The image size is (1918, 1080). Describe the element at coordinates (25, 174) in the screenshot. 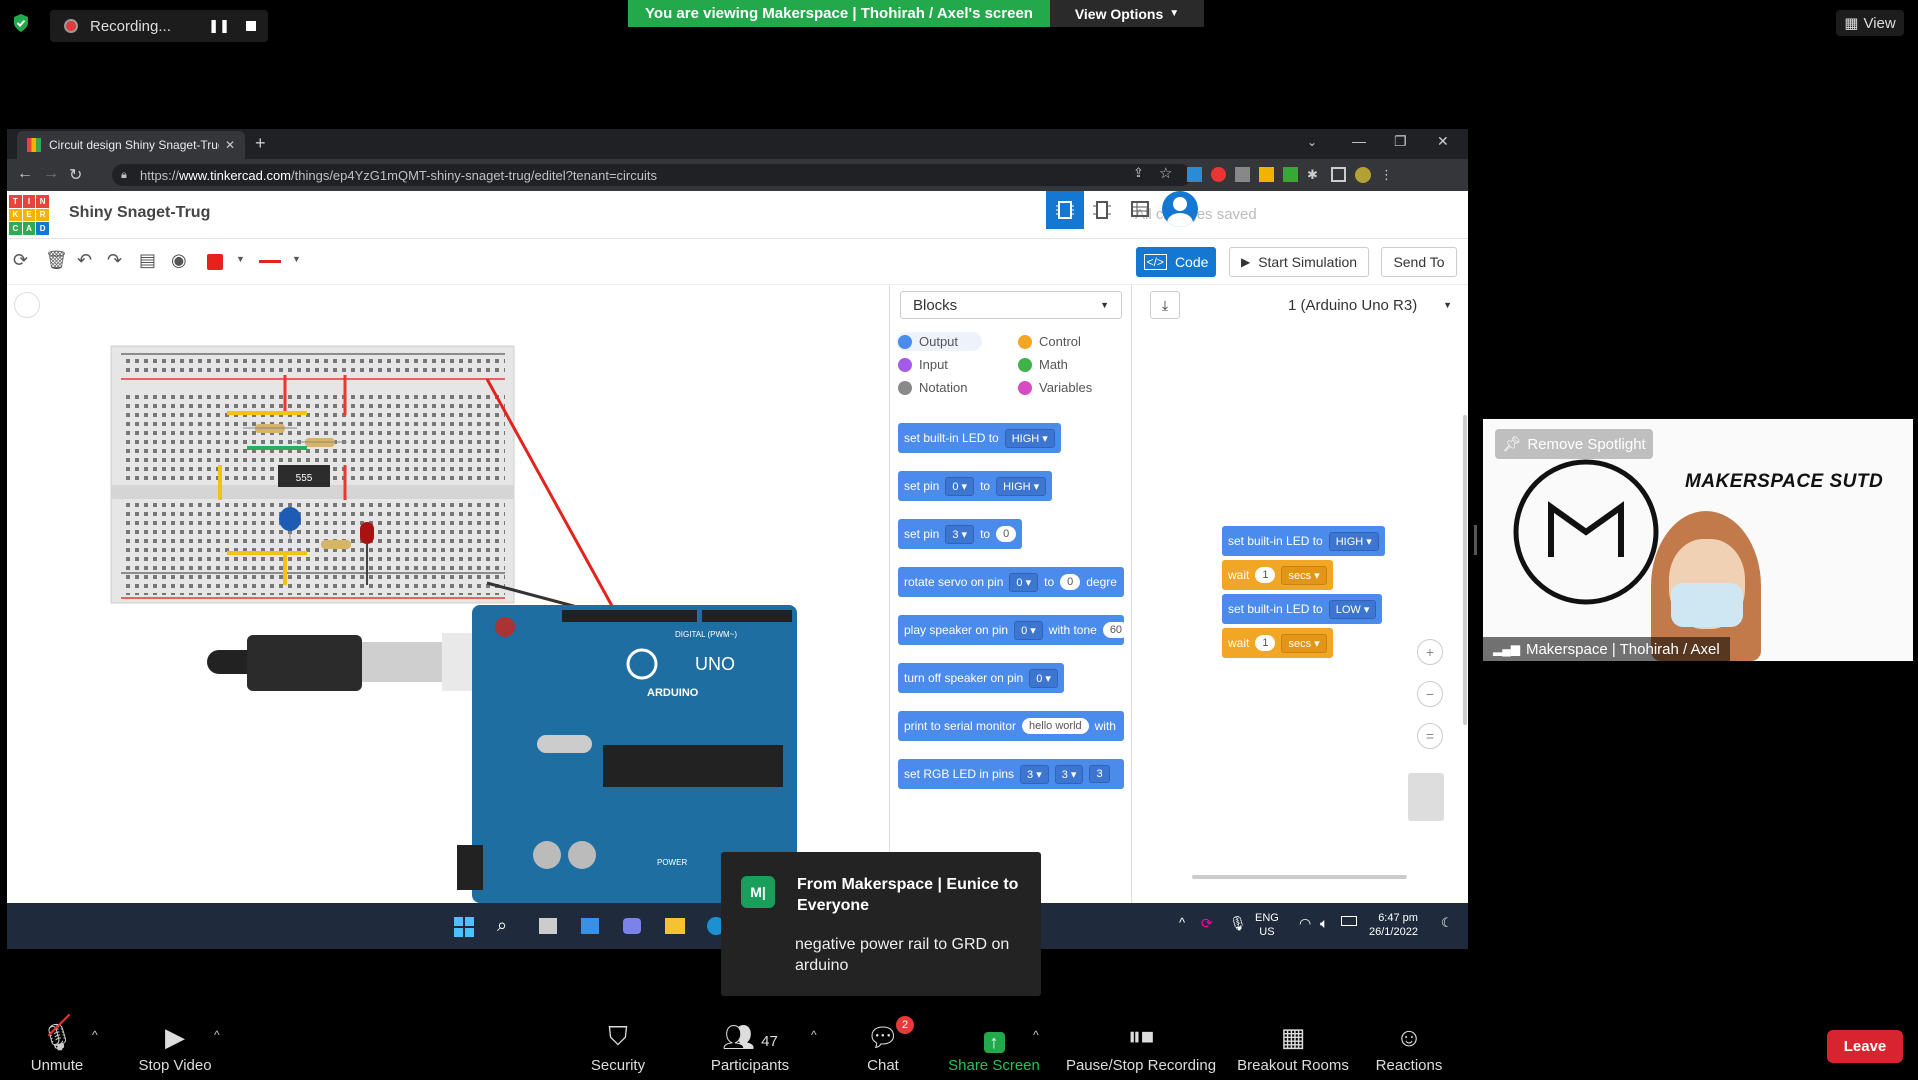

I see `back-icon: ←` at that location.